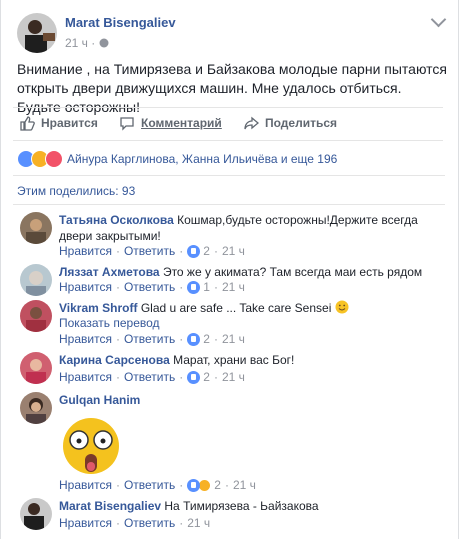  I want to click on share-label: Поделиться, so click(301, 123).